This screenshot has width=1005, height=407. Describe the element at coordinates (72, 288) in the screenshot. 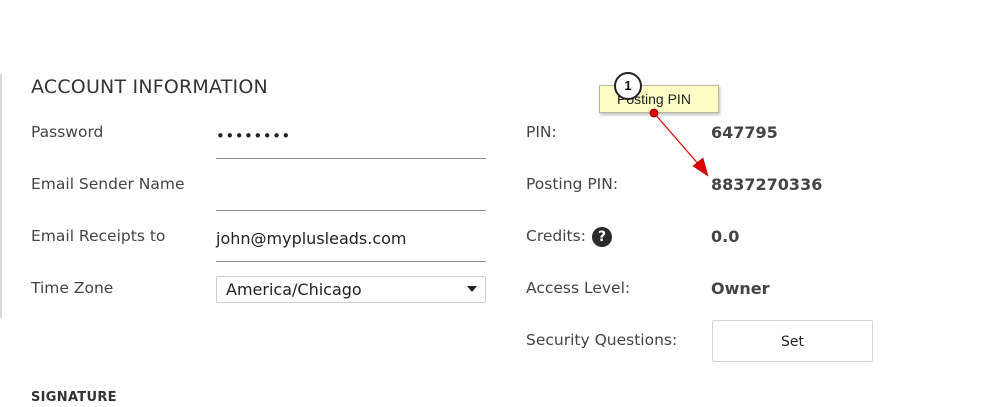

I see `time-zone-label: Time Zone` at that location.